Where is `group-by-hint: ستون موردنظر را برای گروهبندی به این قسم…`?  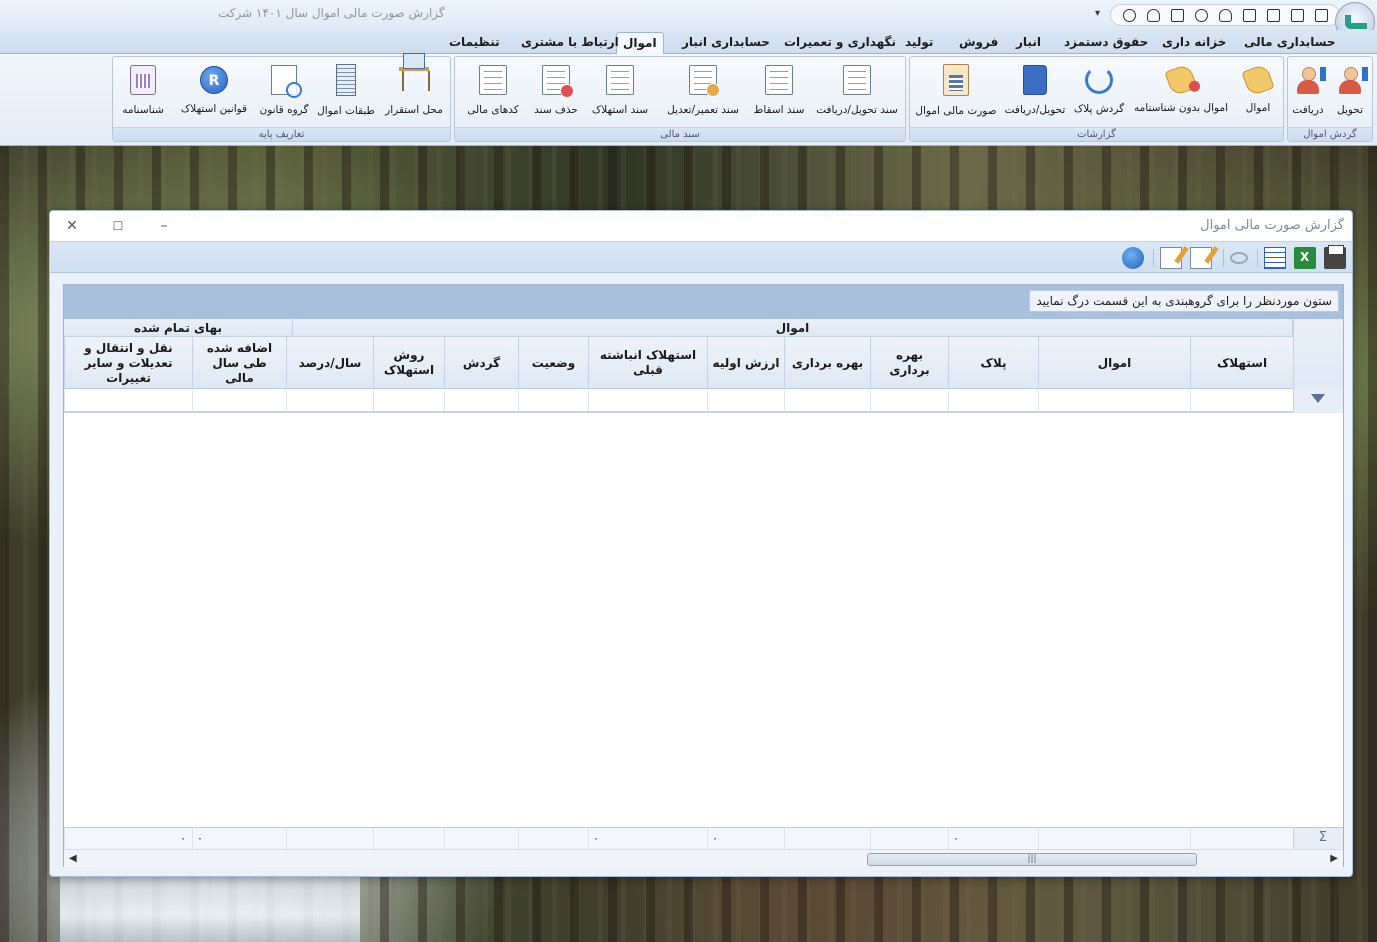 group-by-hint: ستون موردنظر را برای گروهبندی به این قسم… is located at coordinates (1184, 301).